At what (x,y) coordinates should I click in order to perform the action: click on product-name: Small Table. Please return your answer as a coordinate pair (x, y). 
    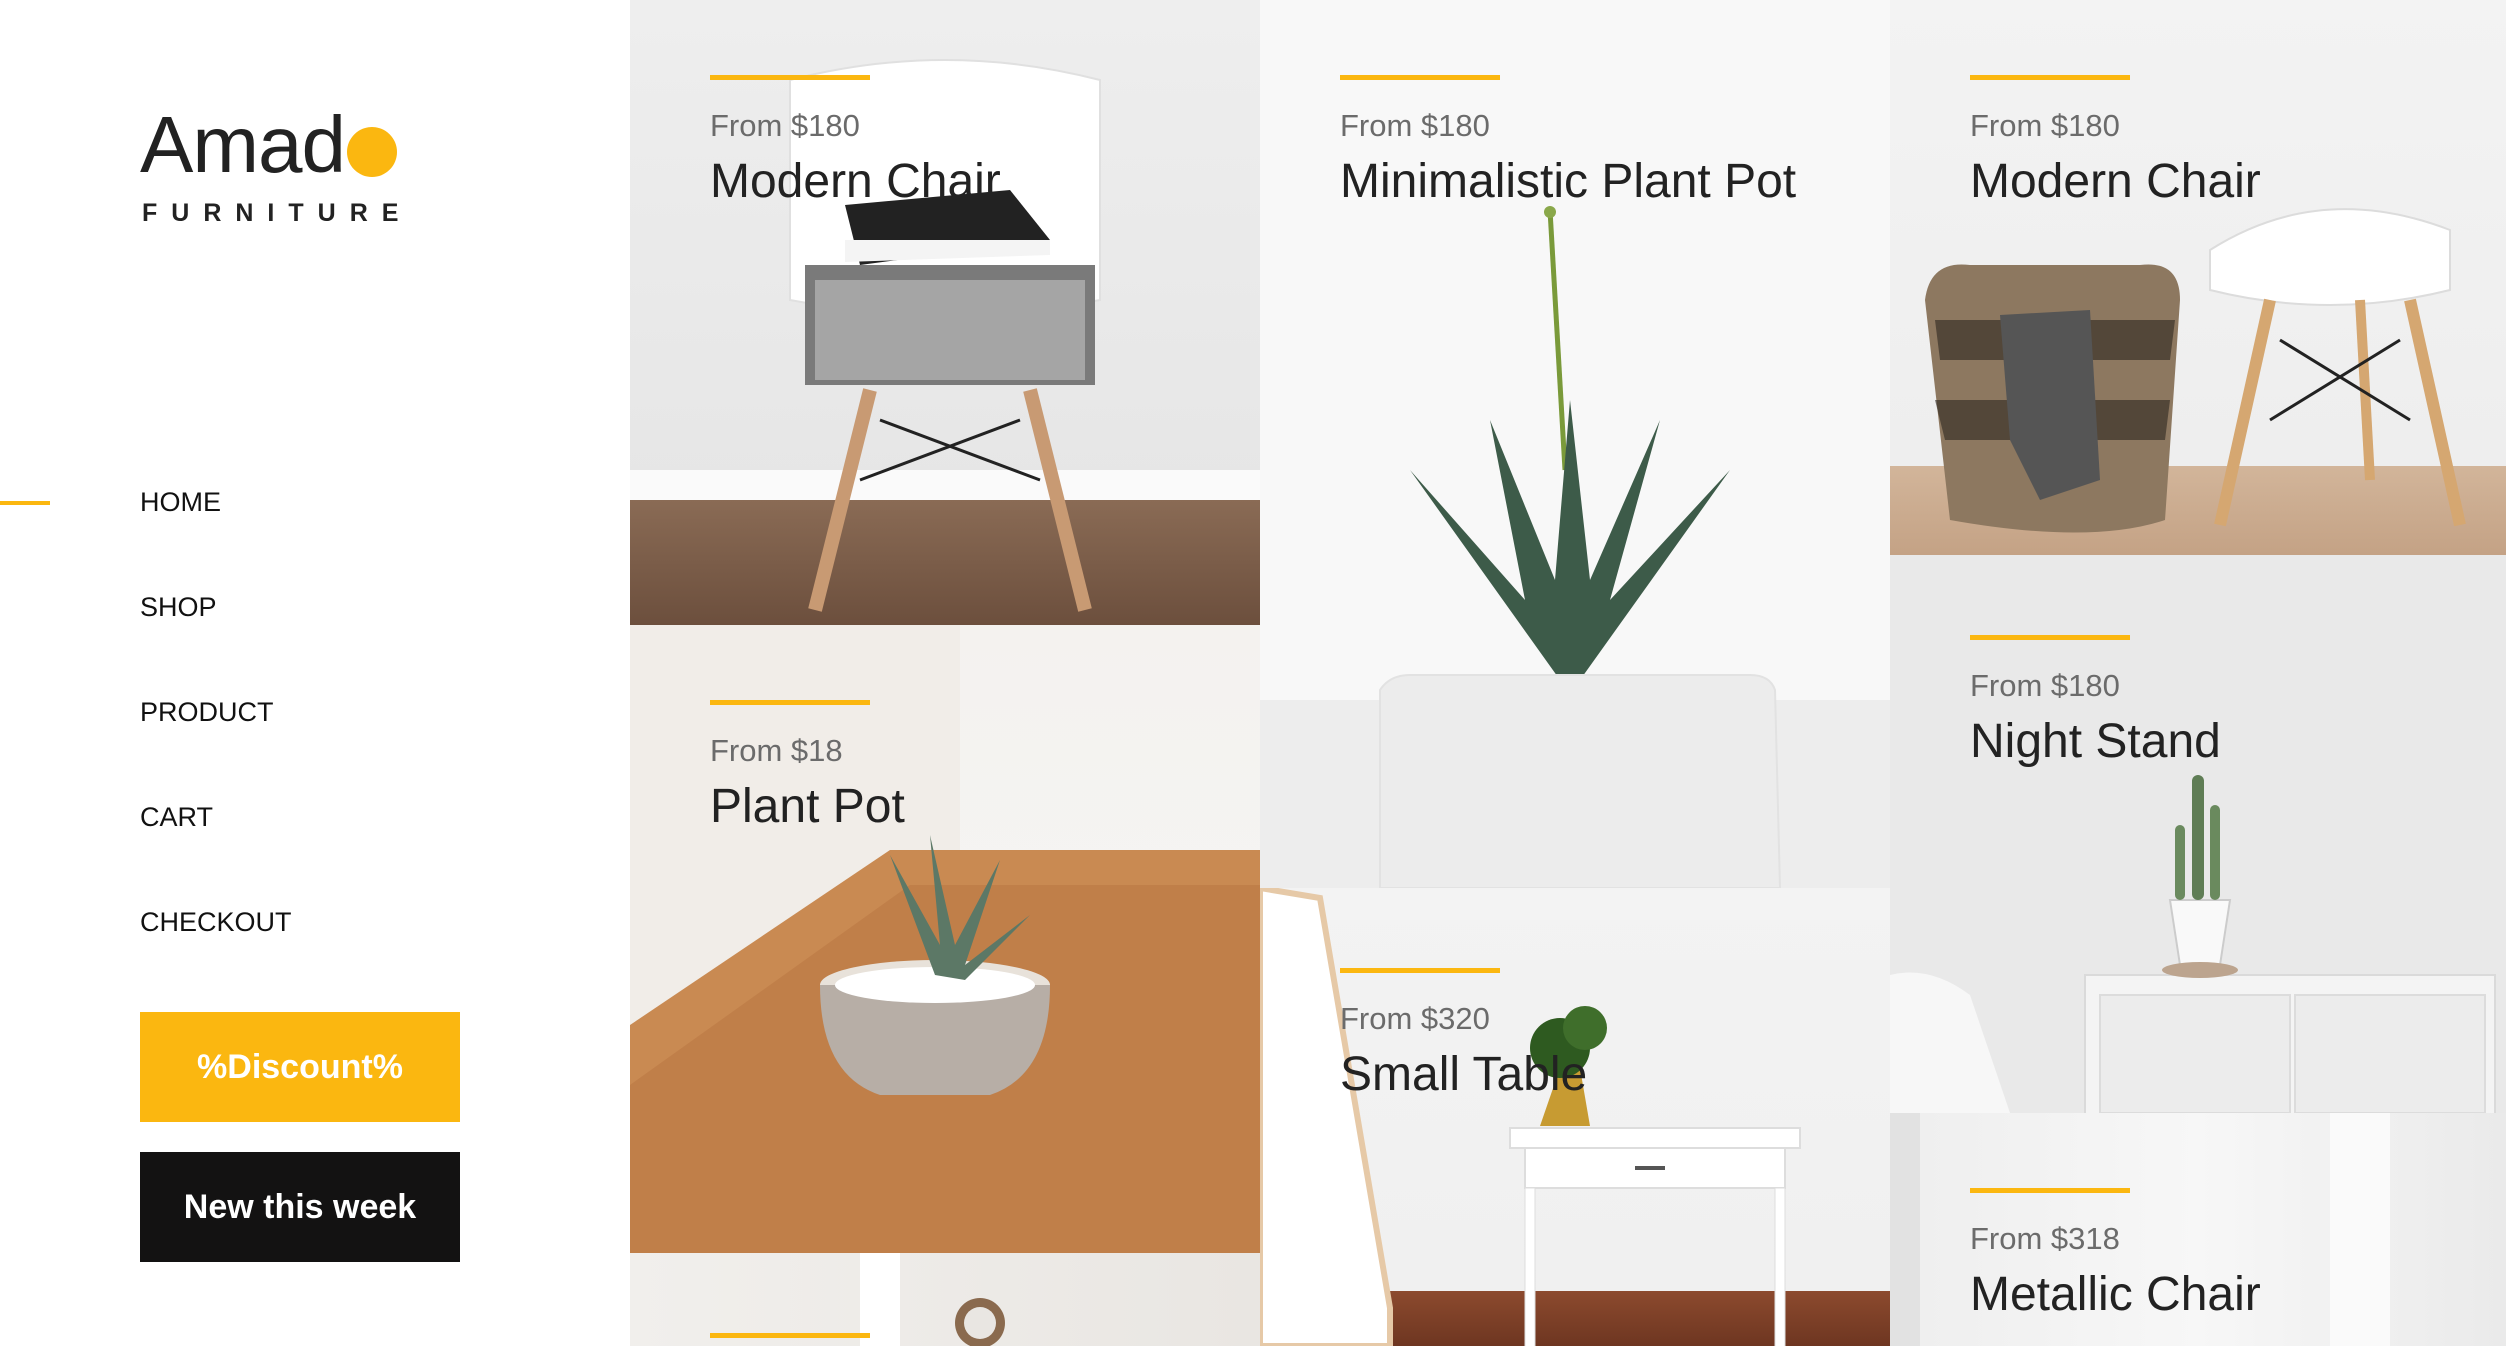
    Looking at the image, I should click on (1464, 1074).